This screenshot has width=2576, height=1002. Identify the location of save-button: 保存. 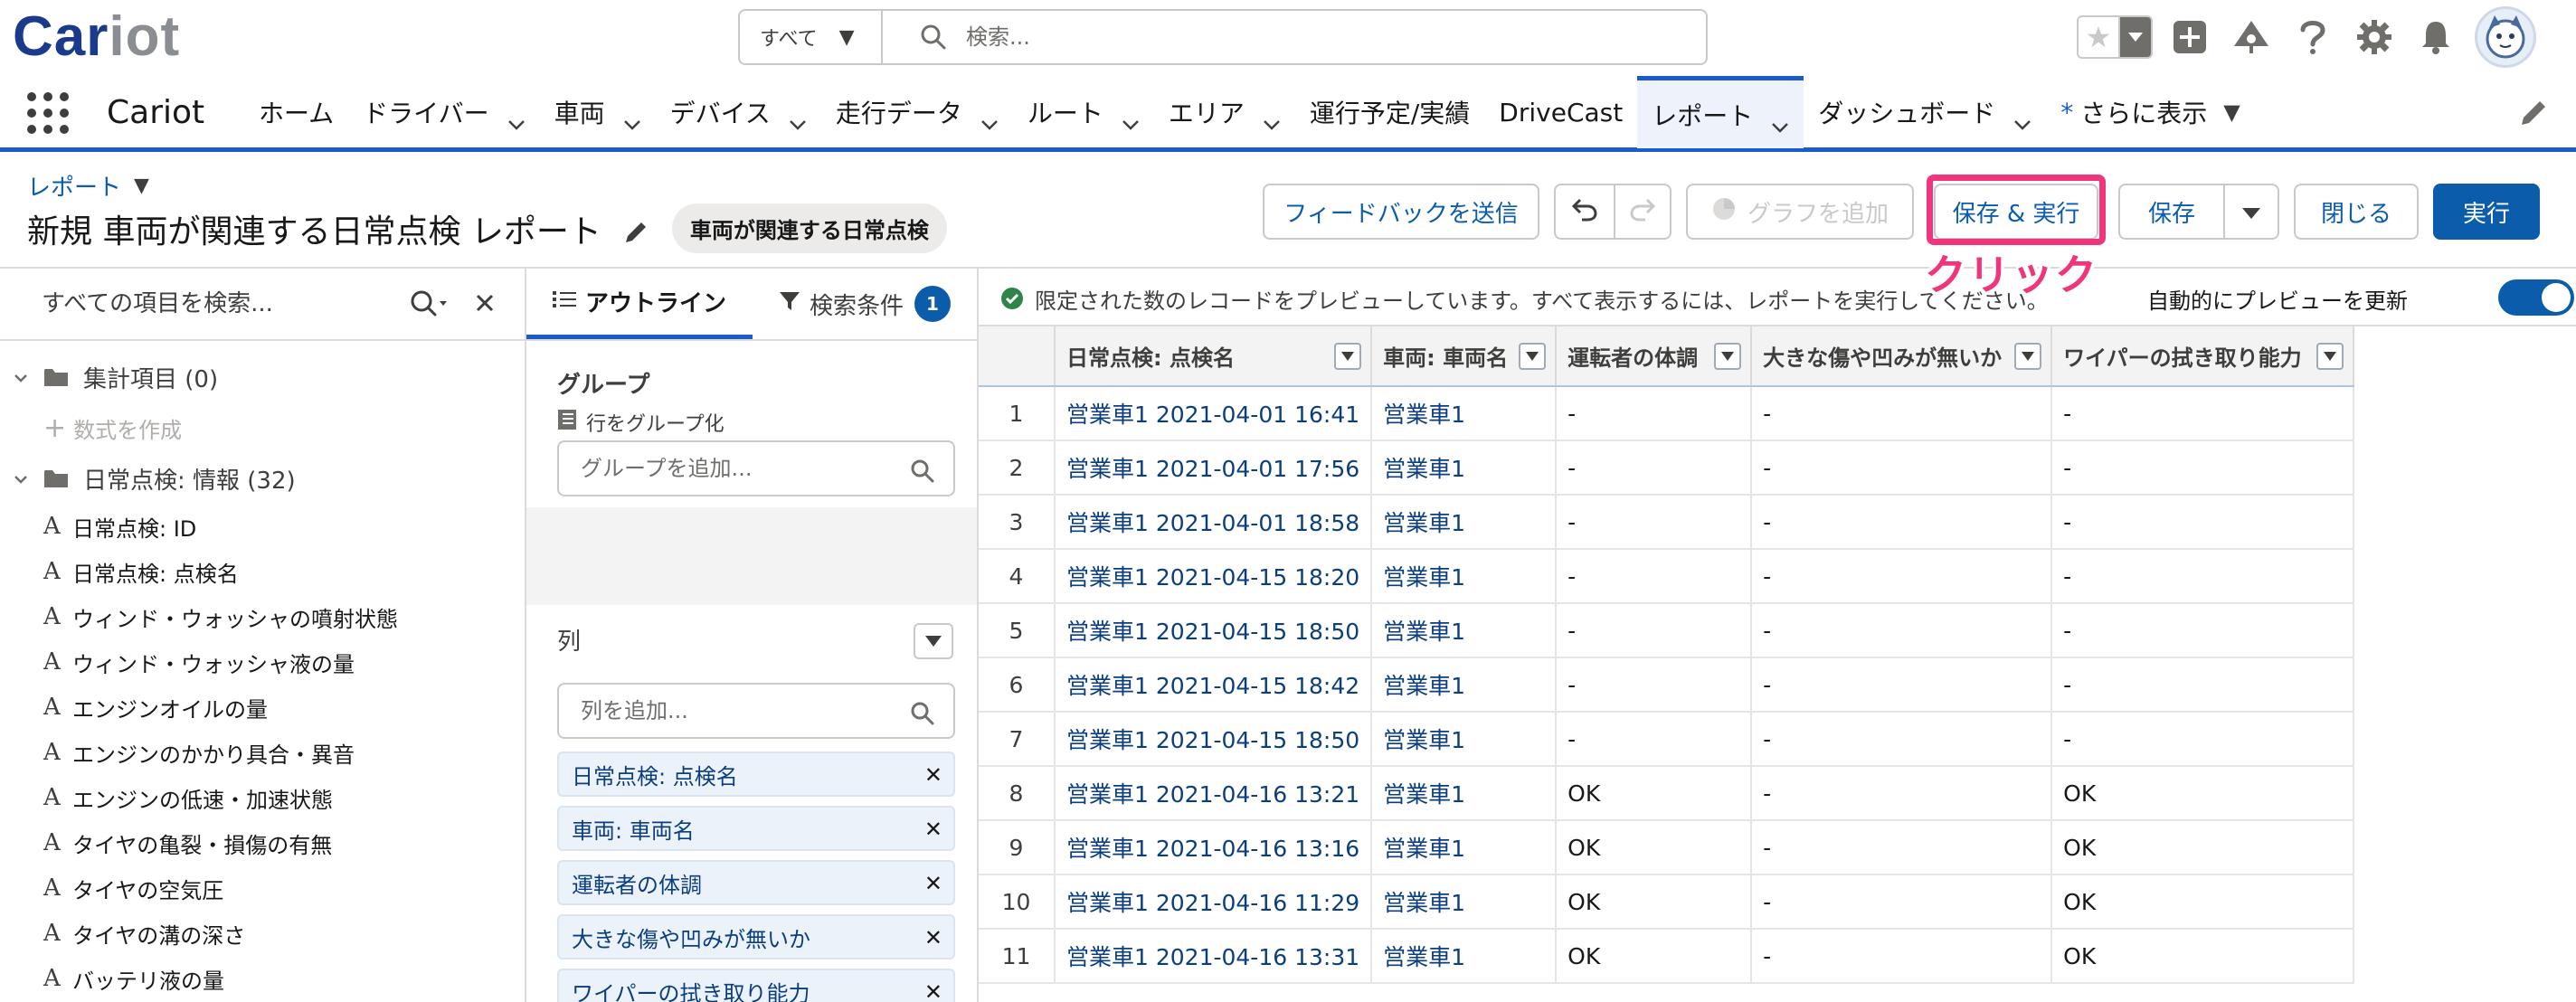
(2171, 212).